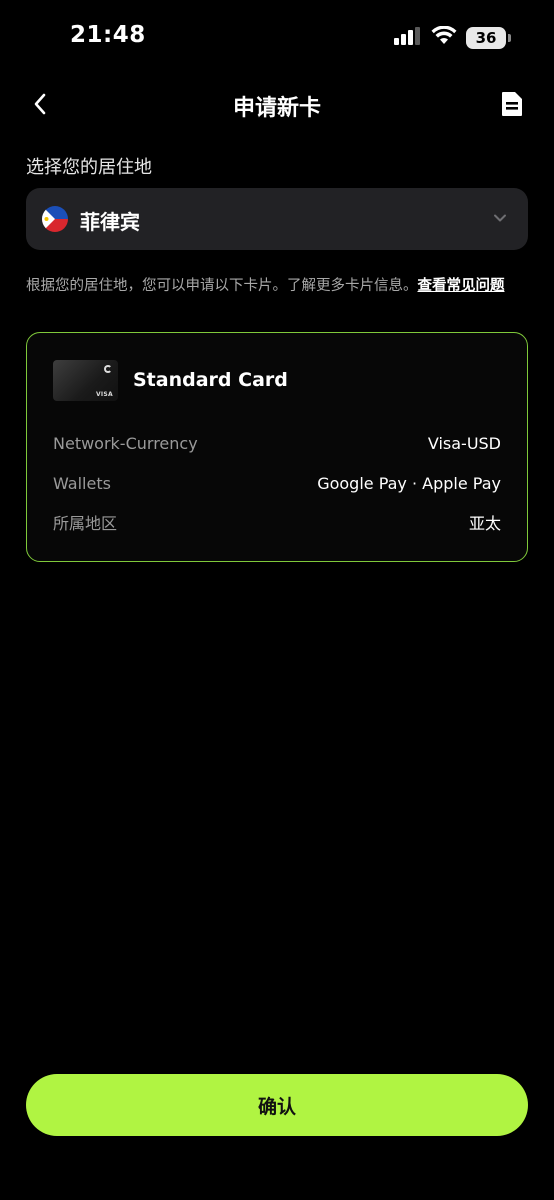  I want to click on page-title: 申请新卡, so click(276, 108).